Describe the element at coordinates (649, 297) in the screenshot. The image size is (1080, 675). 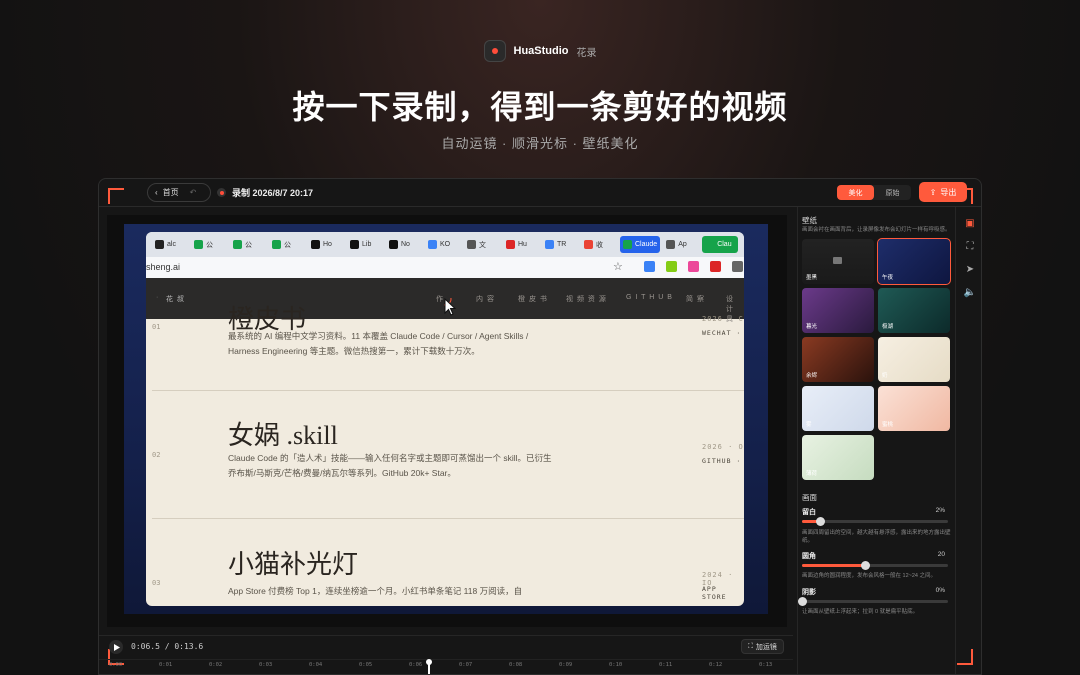
I see `site-nav-item: G I T H U B` at that location.